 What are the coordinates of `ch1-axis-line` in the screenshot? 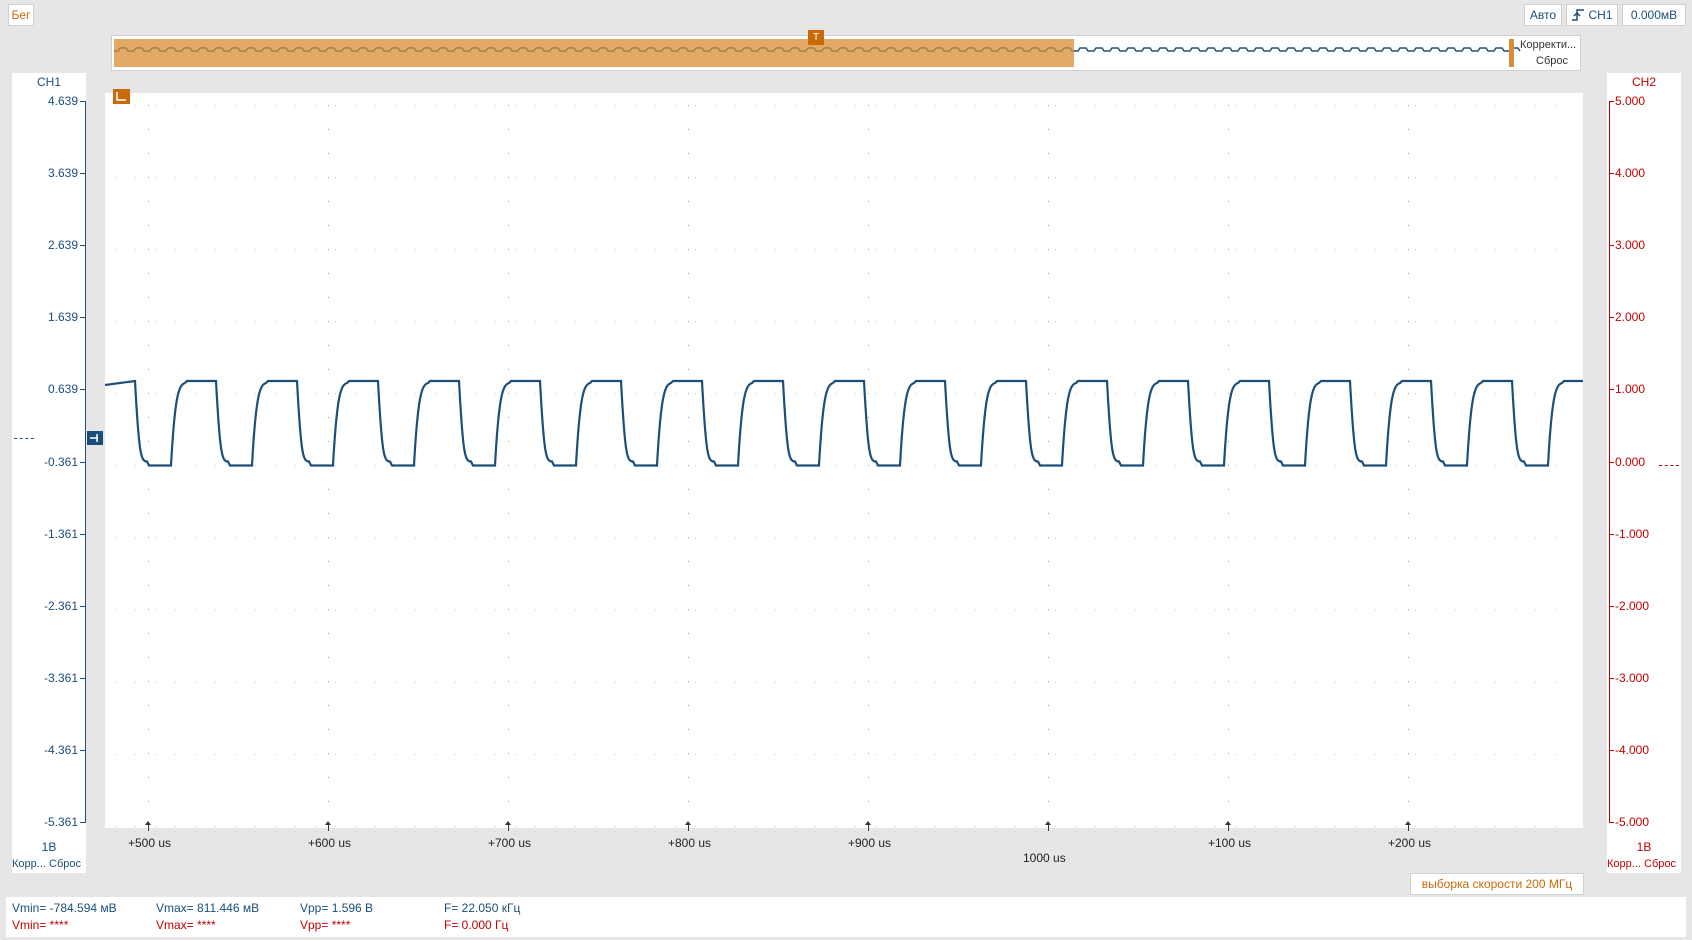 It's located at (85, 462).